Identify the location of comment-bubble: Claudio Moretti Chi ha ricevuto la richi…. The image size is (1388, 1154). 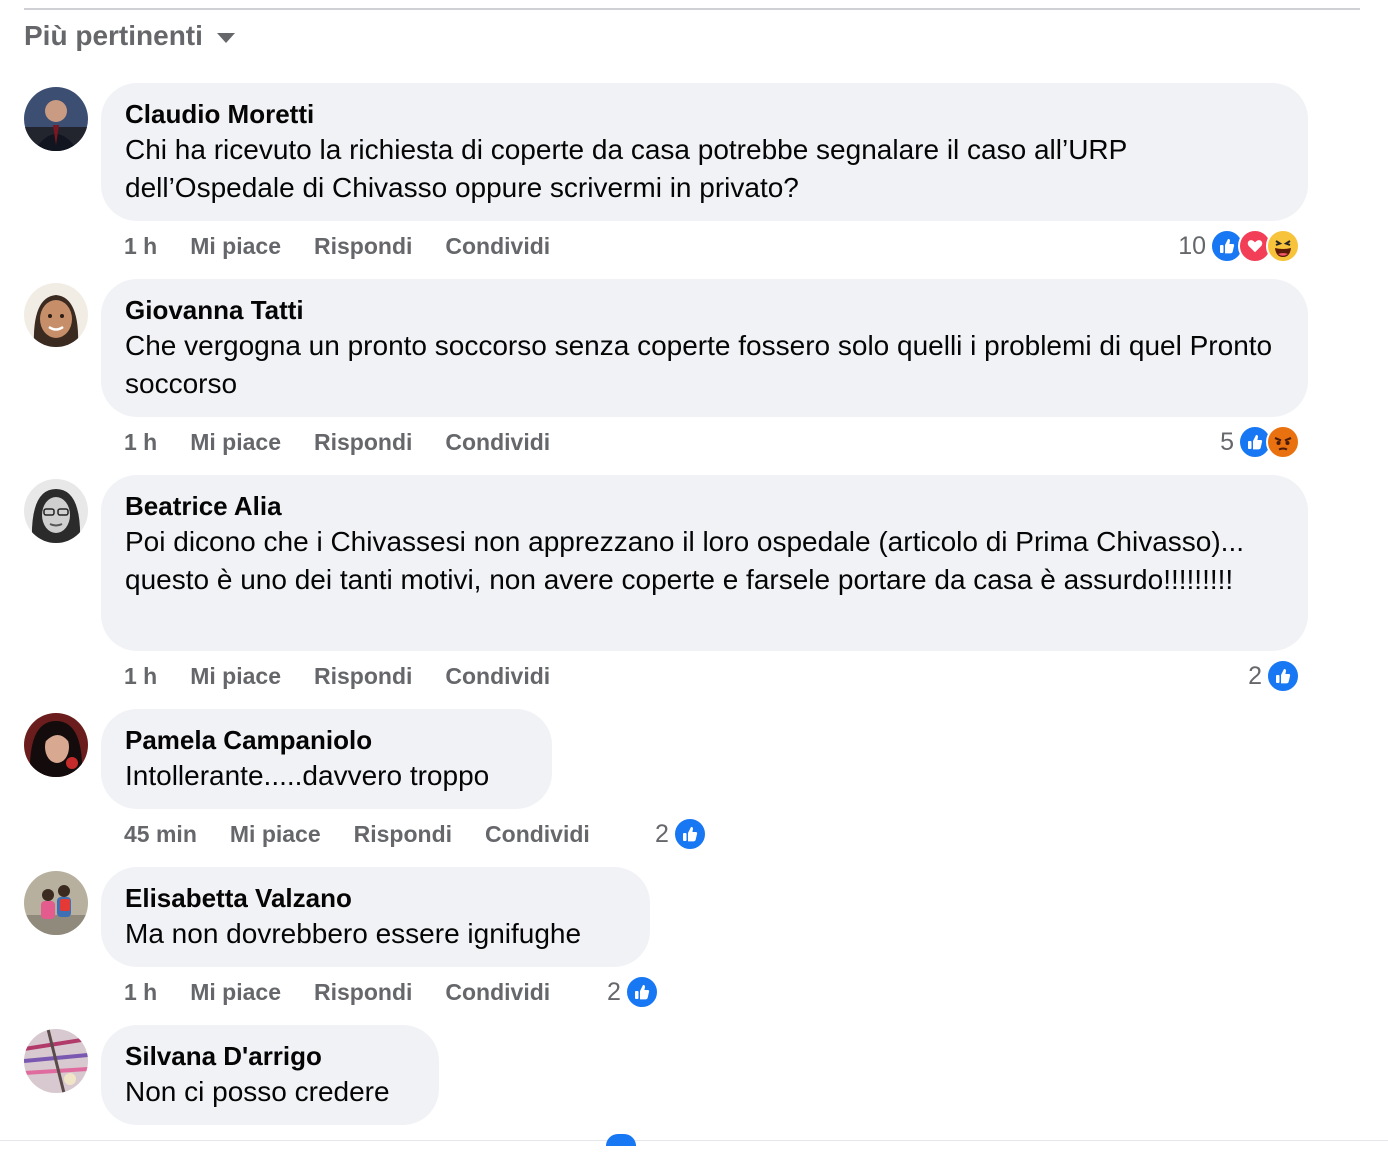
(704, 152).